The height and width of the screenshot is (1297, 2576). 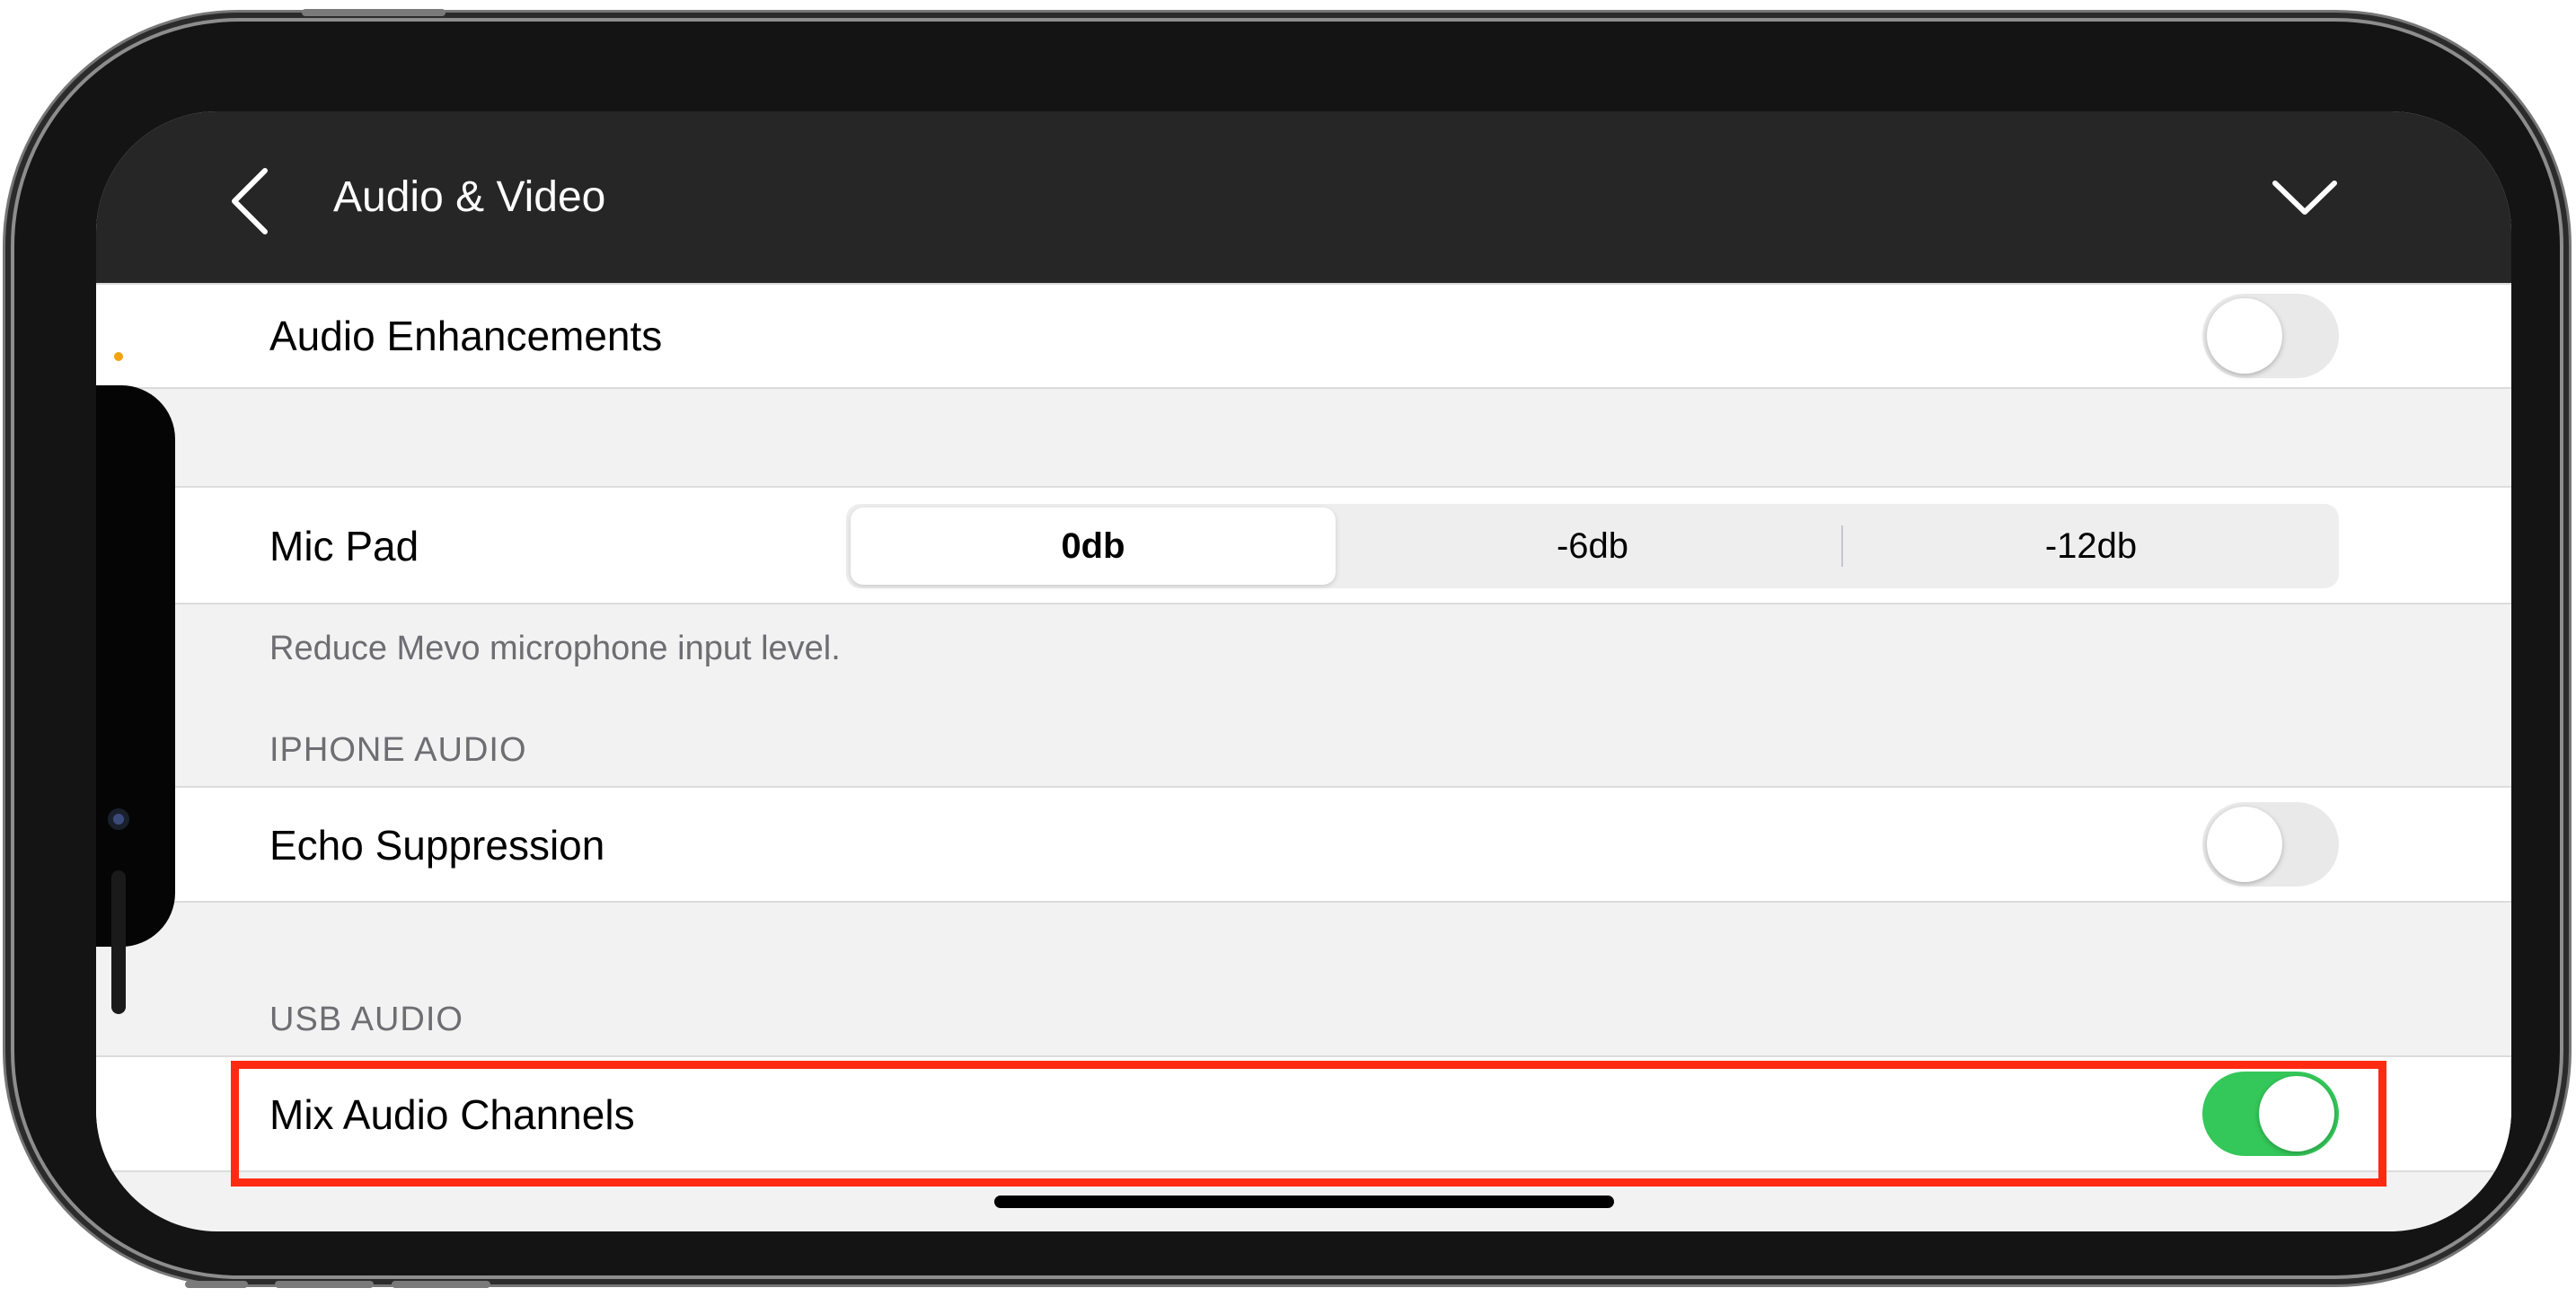 I want to click on page-title: Audio & Video, so click(x=469, y=197).